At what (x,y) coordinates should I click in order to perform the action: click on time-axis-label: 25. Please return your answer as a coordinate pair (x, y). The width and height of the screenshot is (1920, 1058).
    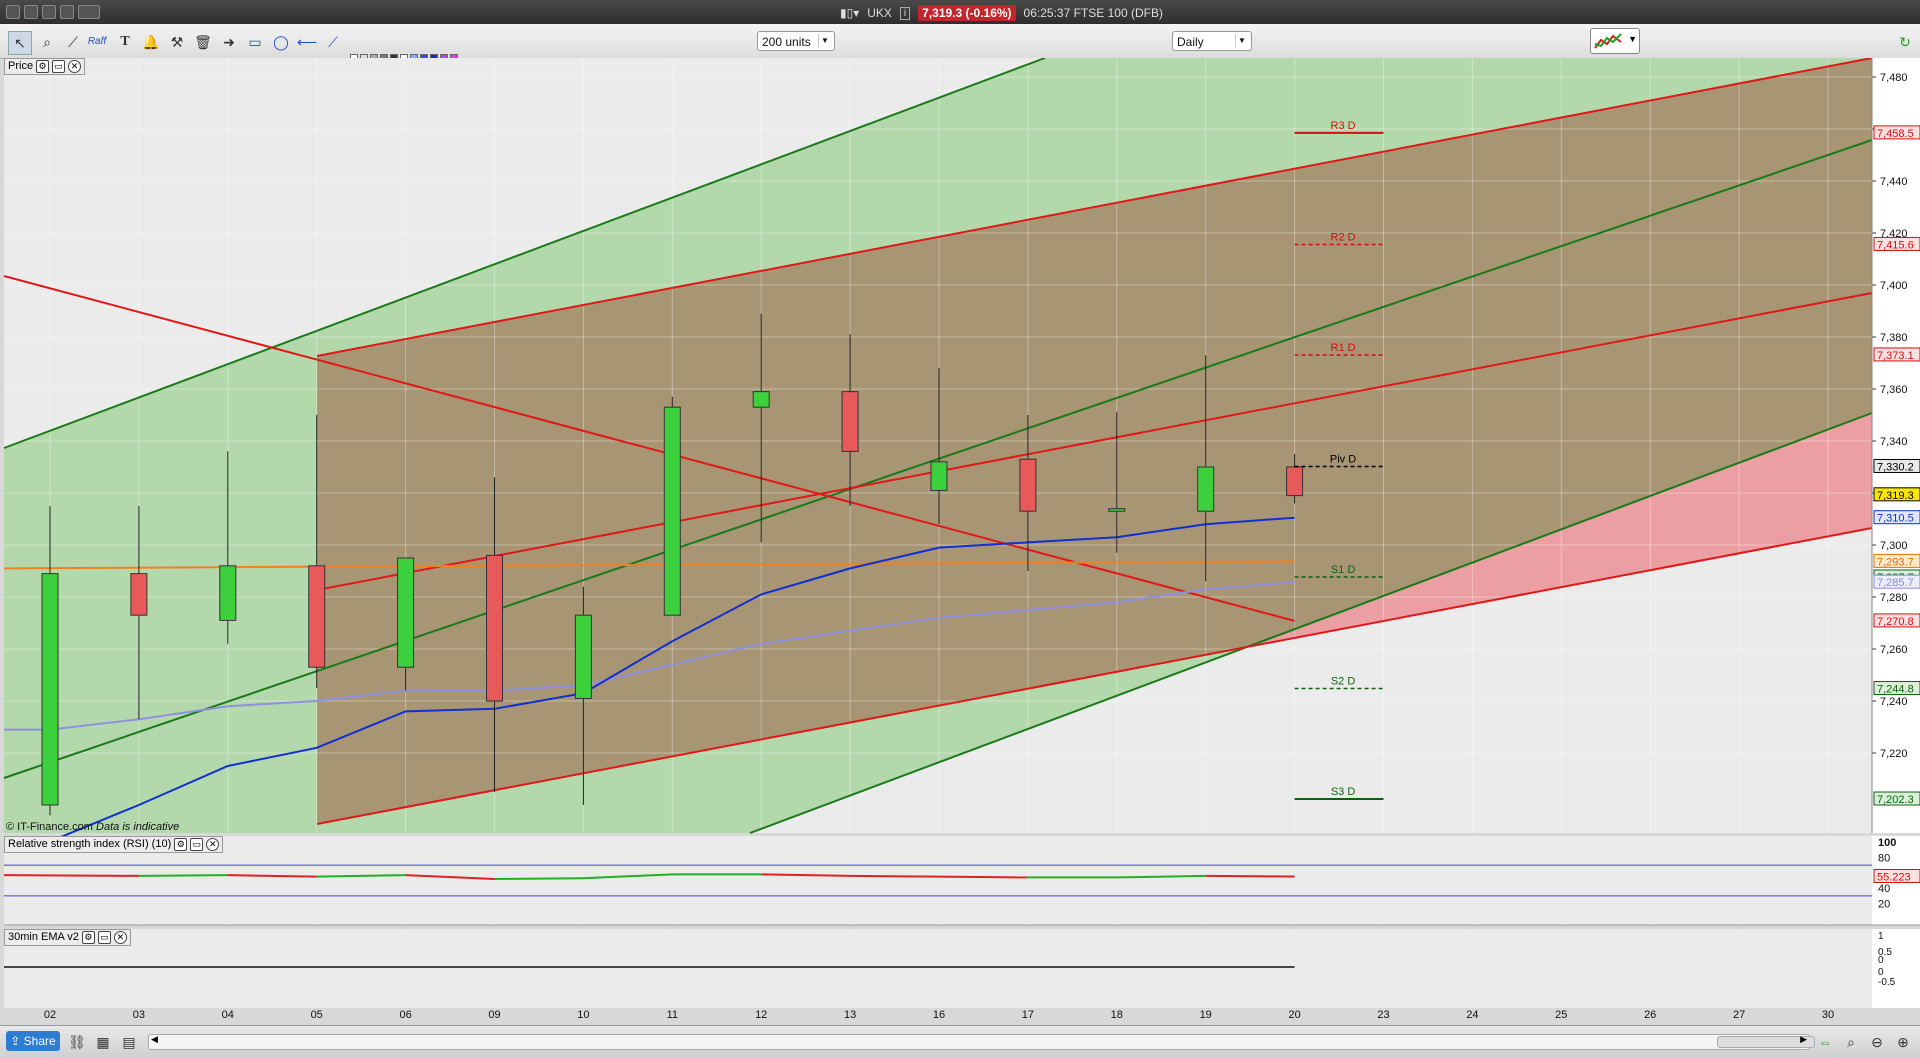
    Looking at the image, I should click on (1561, 1014).